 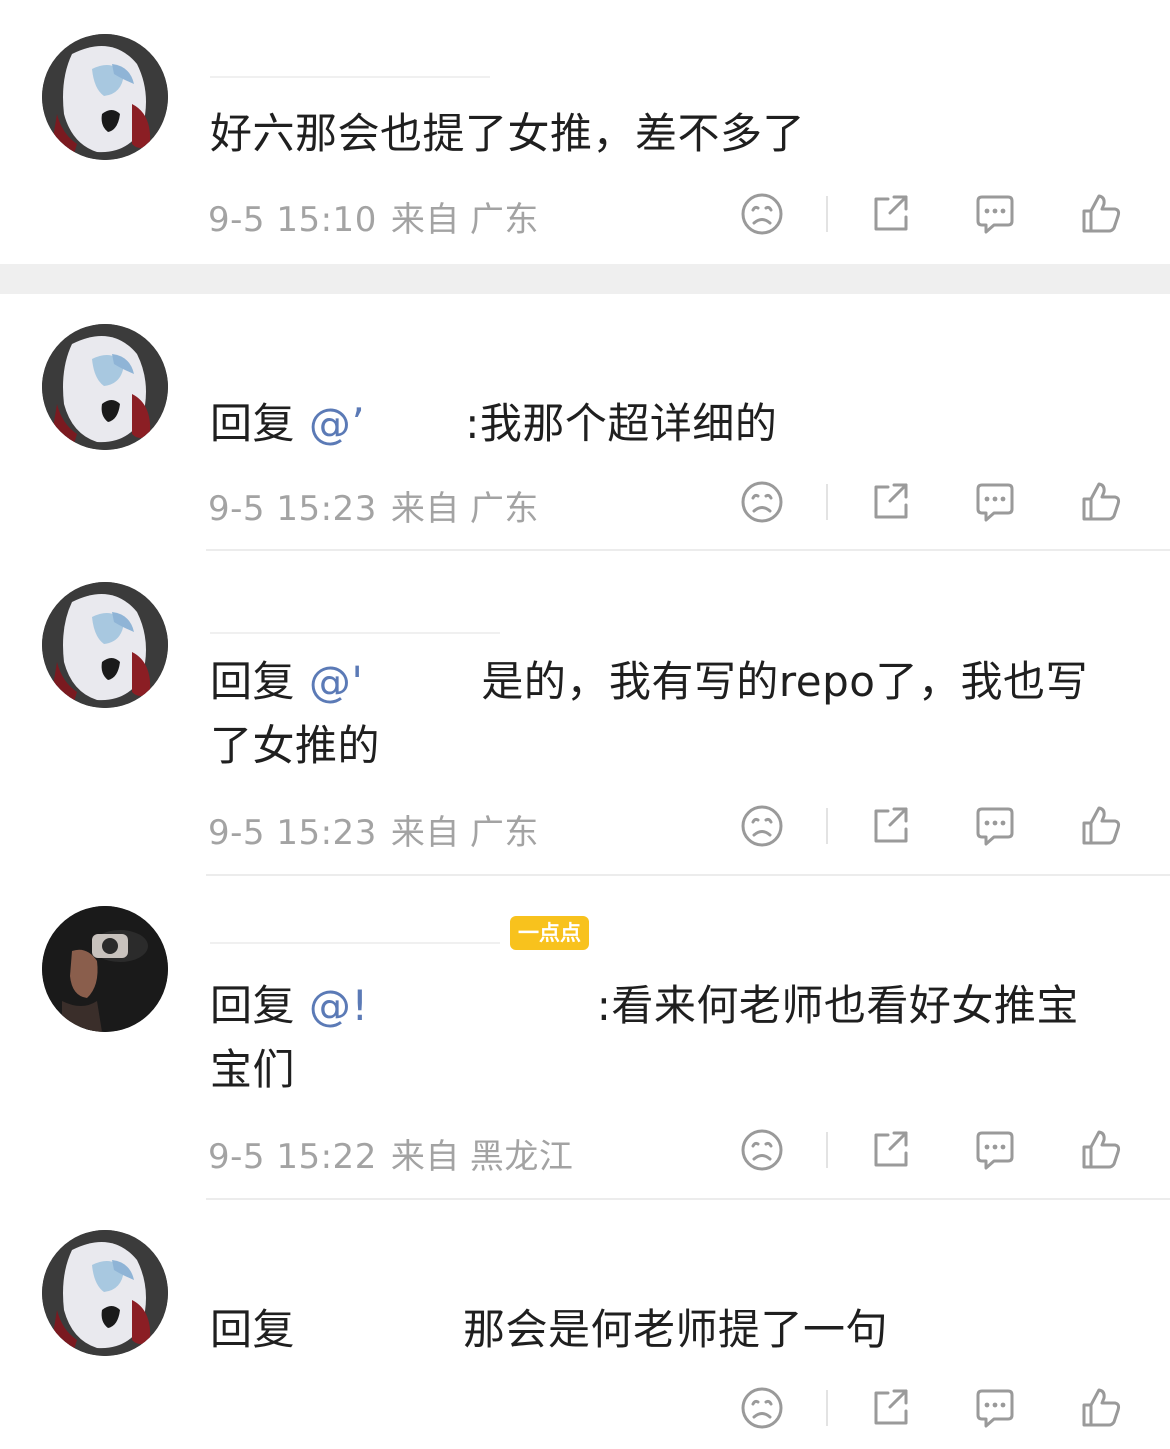 What do you see at coordinates (380, 216) in the screenshot?
I see `comment-meta: 9-5 15:10 来自 广东` at bounding box center [380, 216].